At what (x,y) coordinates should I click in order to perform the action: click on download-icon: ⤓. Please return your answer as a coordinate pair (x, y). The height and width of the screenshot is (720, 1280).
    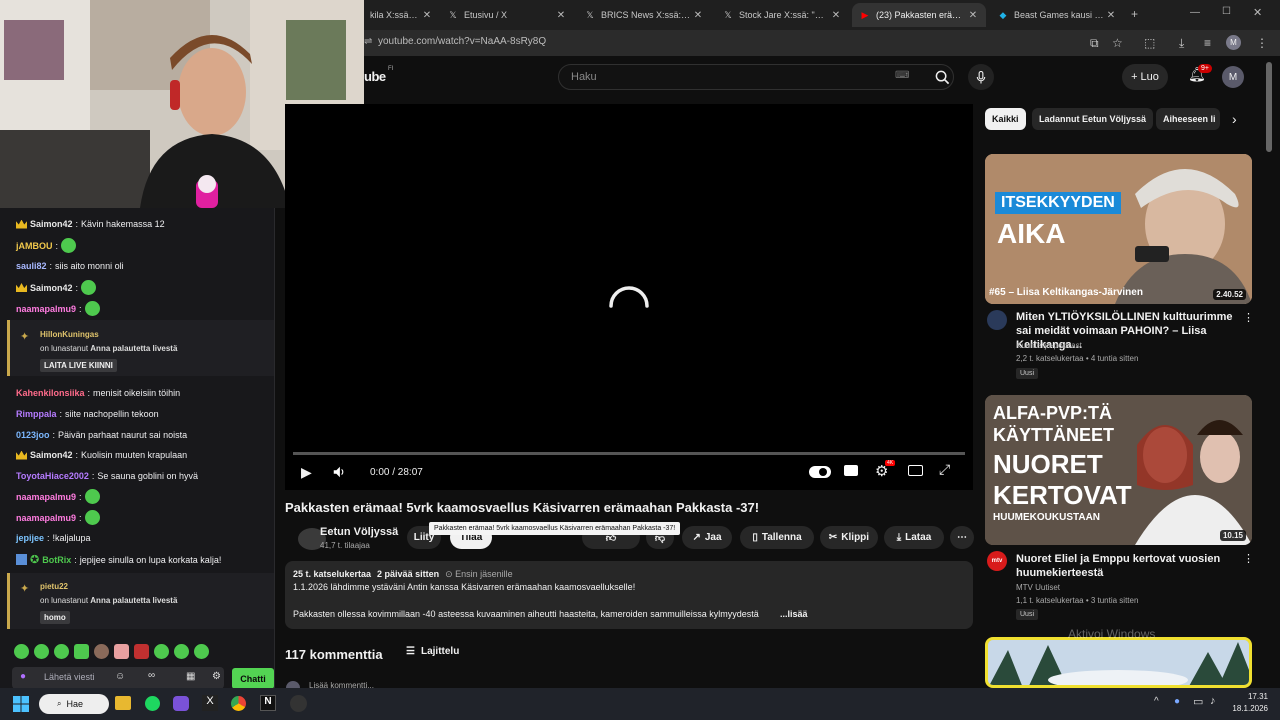
    Looking at the image, I should click on (1181, 43).